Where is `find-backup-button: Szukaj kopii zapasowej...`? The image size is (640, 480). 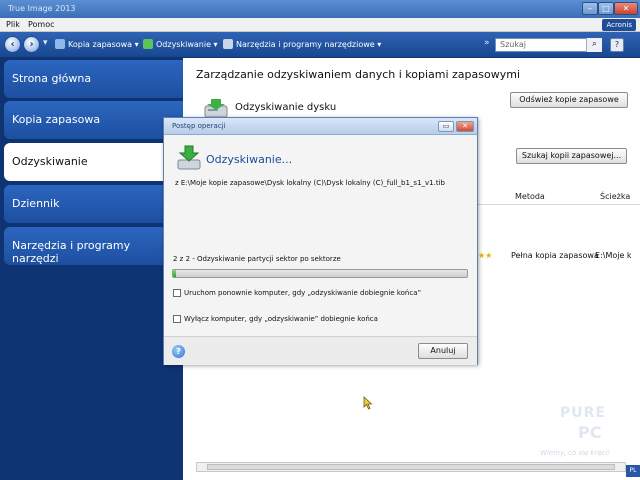
find-backup-button: Szukaj kopii zapasowej... is located at coordinates (571, 156).